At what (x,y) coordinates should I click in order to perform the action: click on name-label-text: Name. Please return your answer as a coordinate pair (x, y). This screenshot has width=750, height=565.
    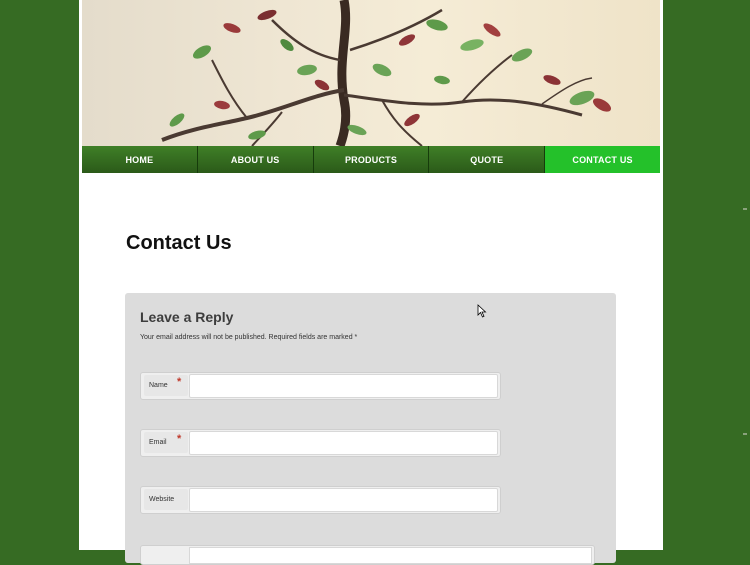
    Looking at the image, I should click on (158, 385).